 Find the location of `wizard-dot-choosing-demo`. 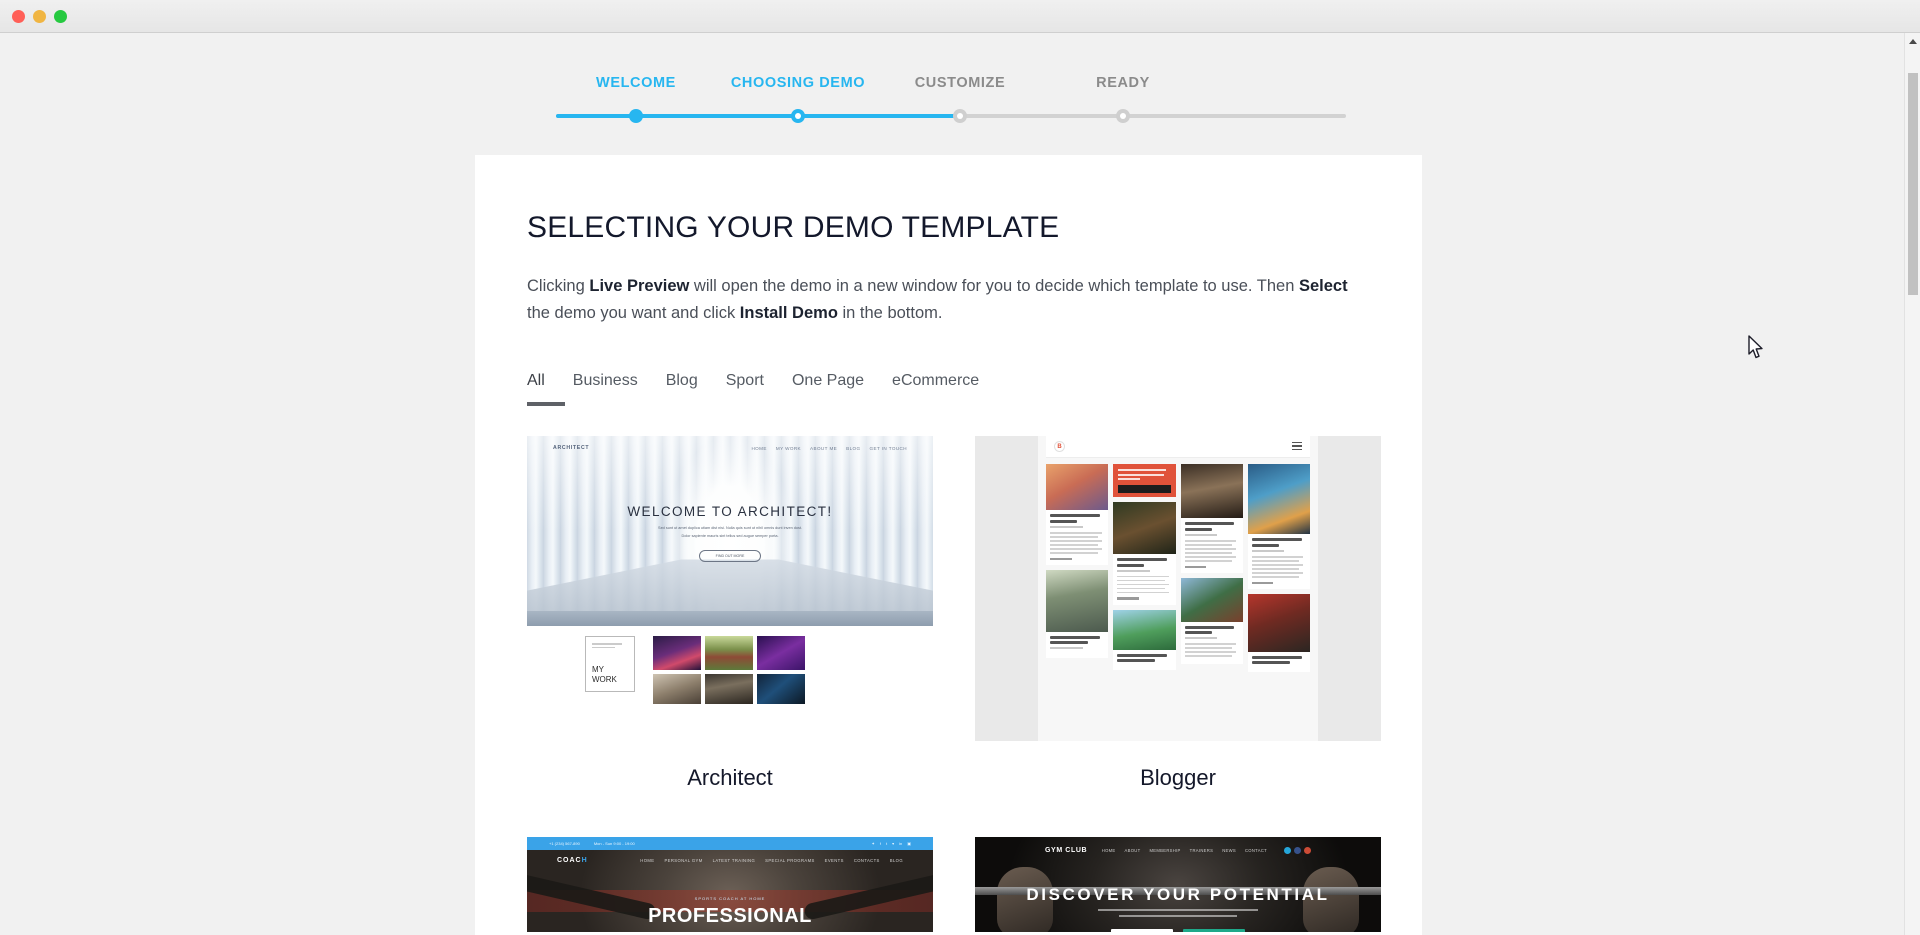

wizard-dot-choosing-demo is located at coordinates (798, 116).